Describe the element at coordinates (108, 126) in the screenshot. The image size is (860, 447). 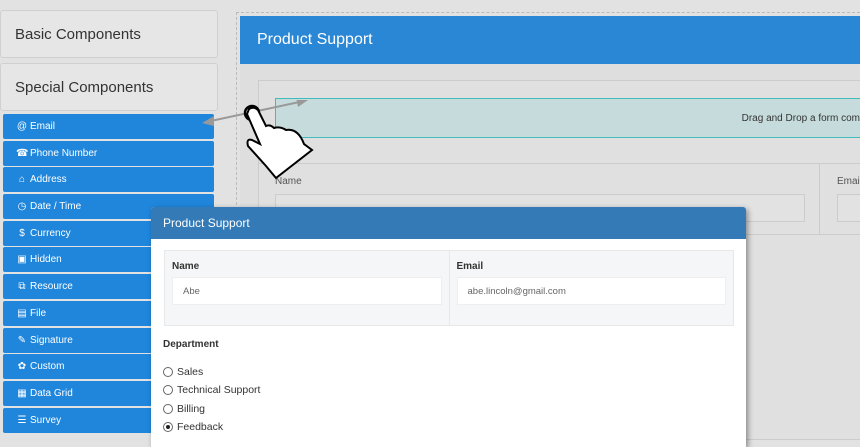
I see `component-email: @ Email` at that location.